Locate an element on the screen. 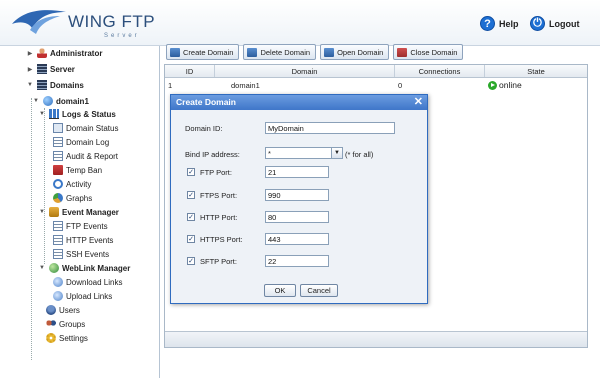  tree-item-label: domain1 is located at coordinates (72, 101).